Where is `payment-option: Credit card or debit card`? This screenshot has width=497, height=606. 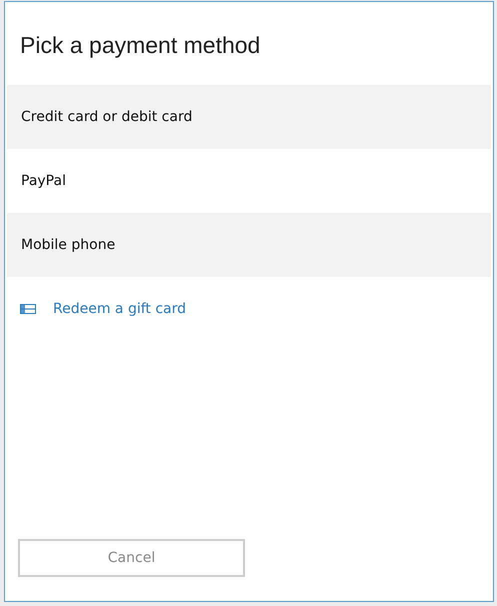 payment-option: Credit card or debit card is located at coordinates (249, 117).